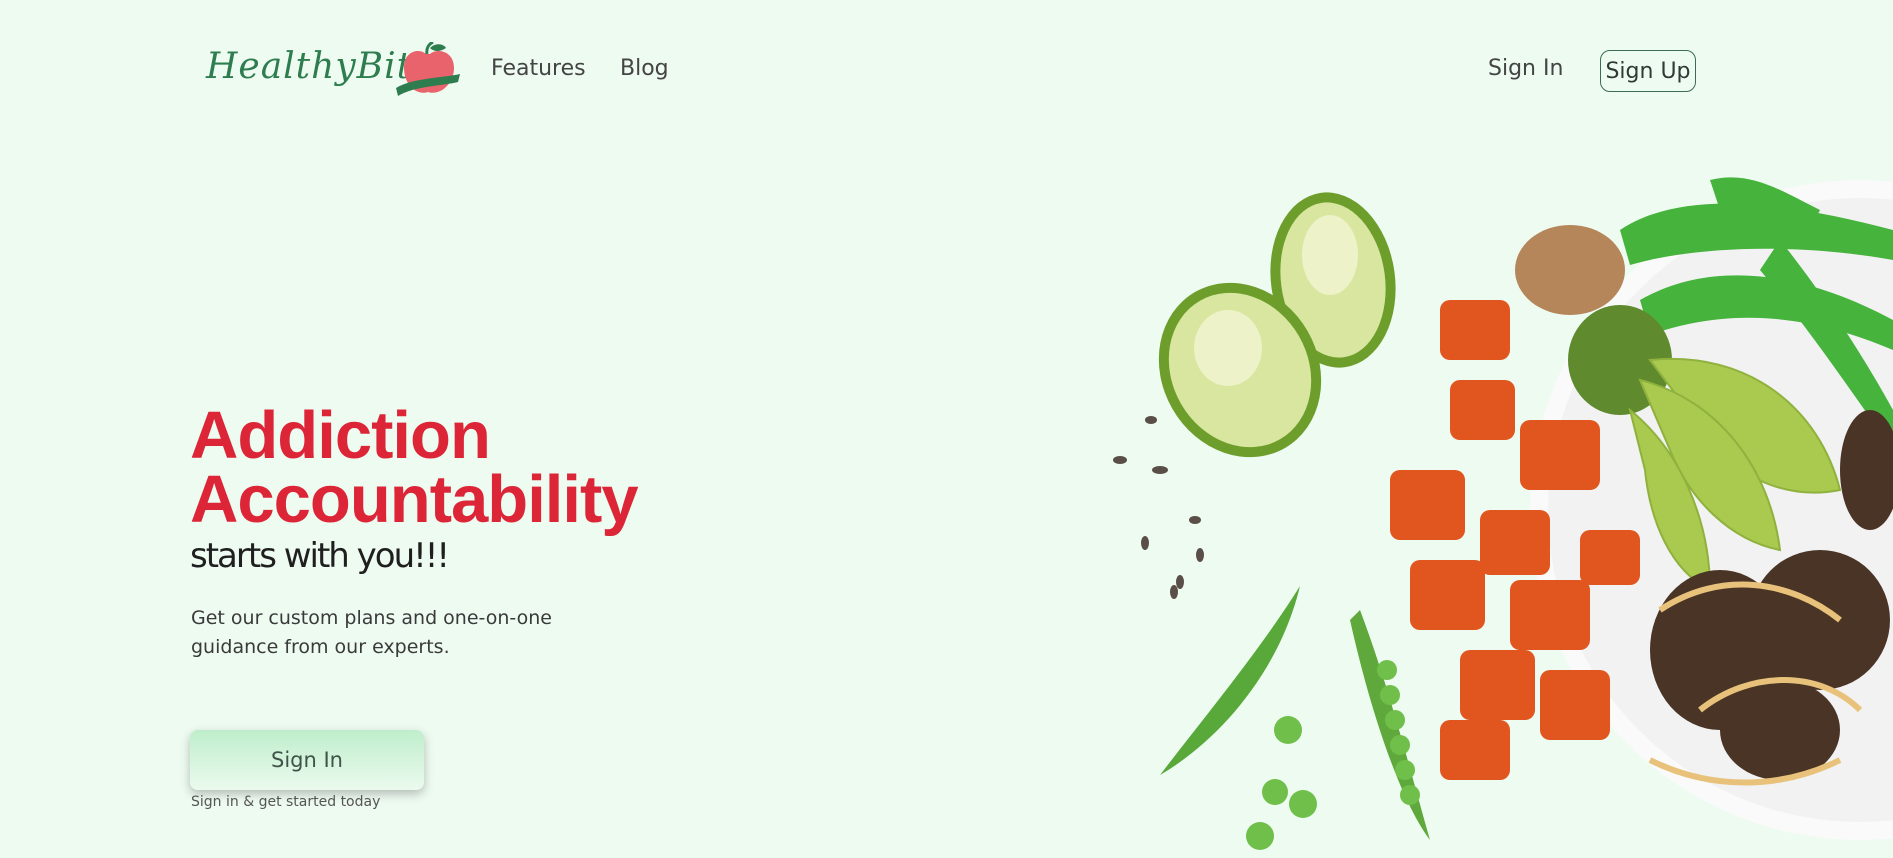 This screenshot has height=858, width=1893. Describe the element at coordinates (340, 435) in the screenshot. I see `hero-title-line-1: Addiction` at that location.